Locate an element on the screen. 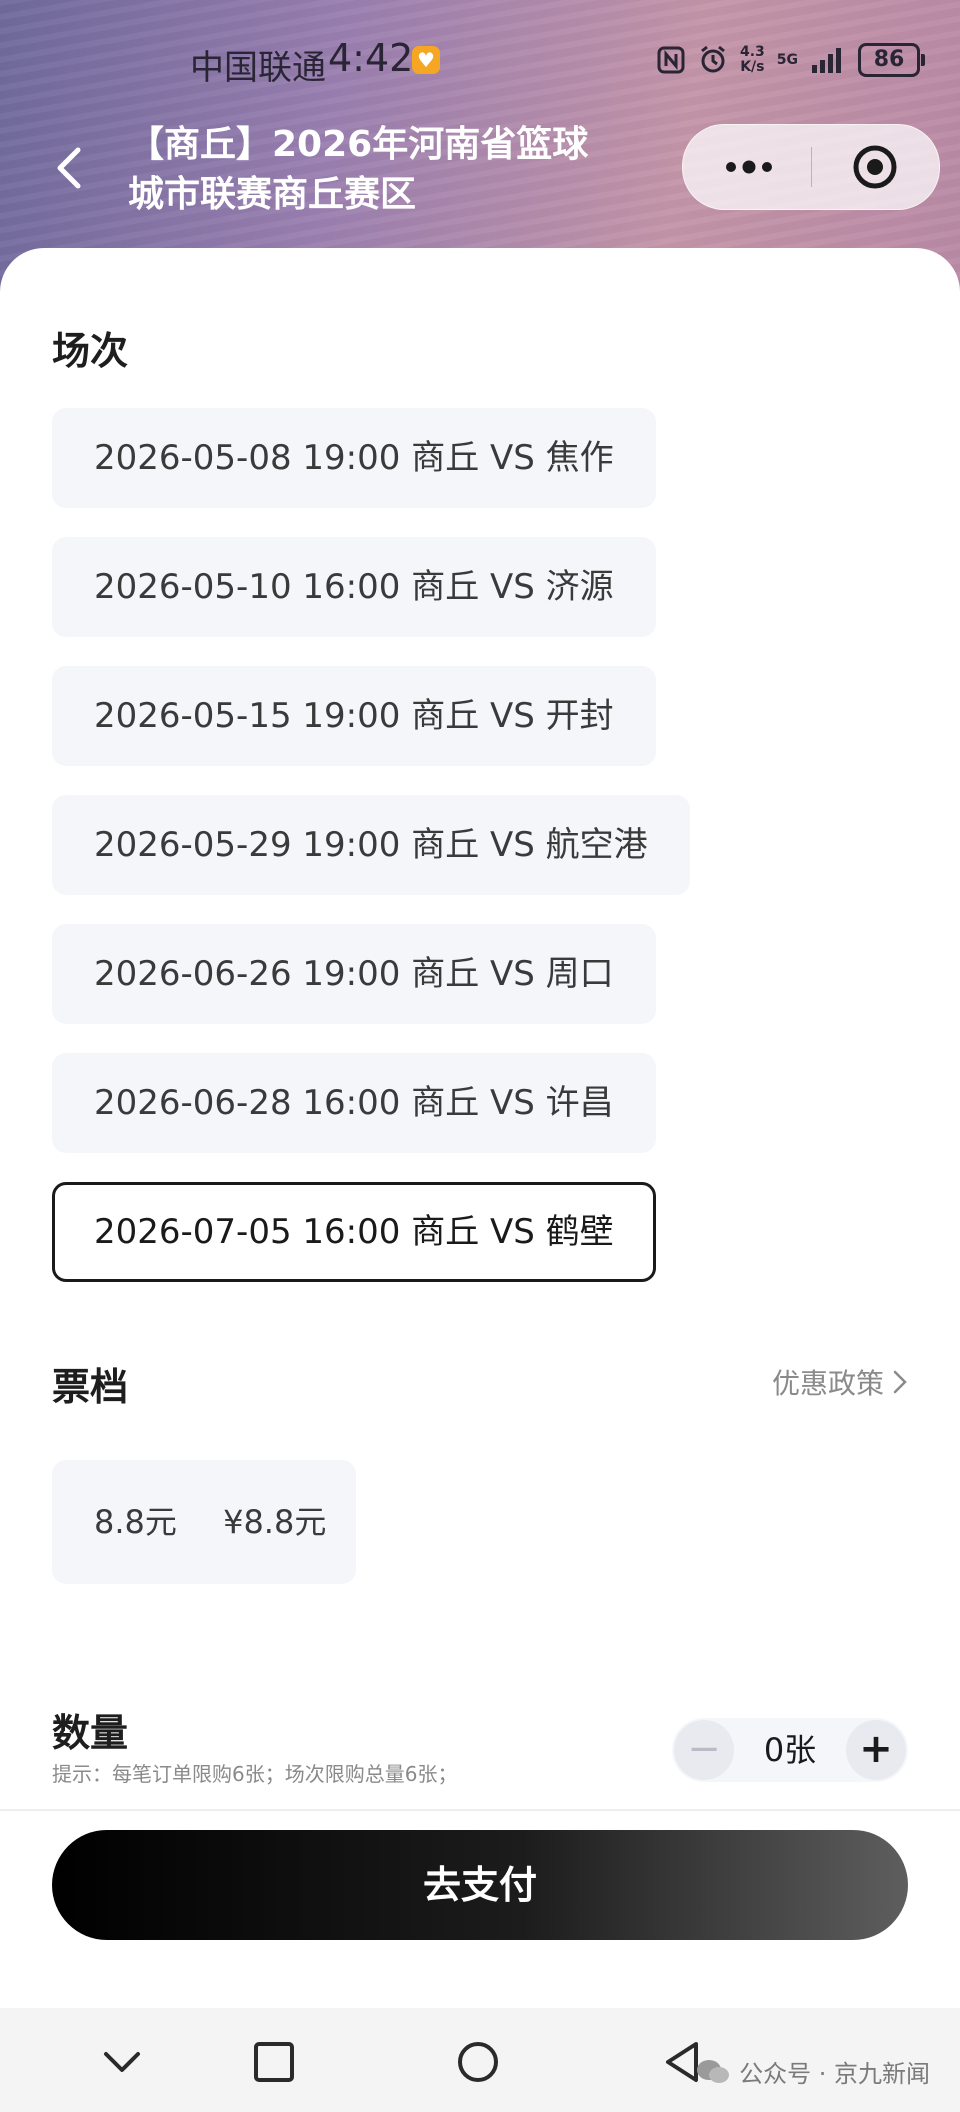 This screenshot has width=960, height=2112. ticket-tier-price: ¥8.8元 is located at coordinates (275, 1522).